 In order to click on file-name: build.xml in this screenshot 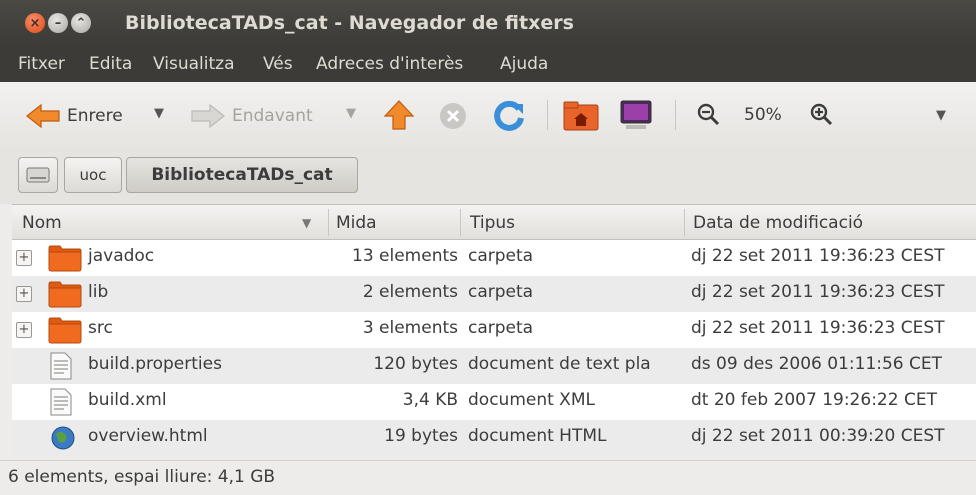, I will do `click(127, 400)`.